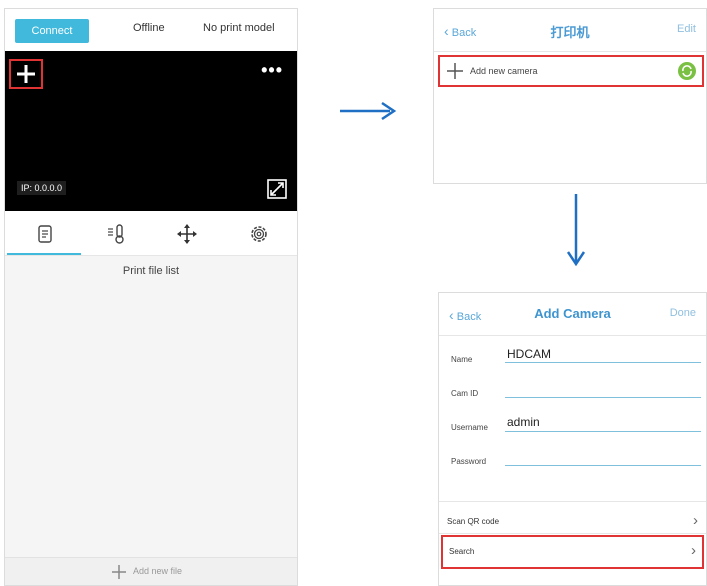 The image size is (707, 586). I want to click on nav-bar: ‹ Back Add Camera Done, so click(572, 314).